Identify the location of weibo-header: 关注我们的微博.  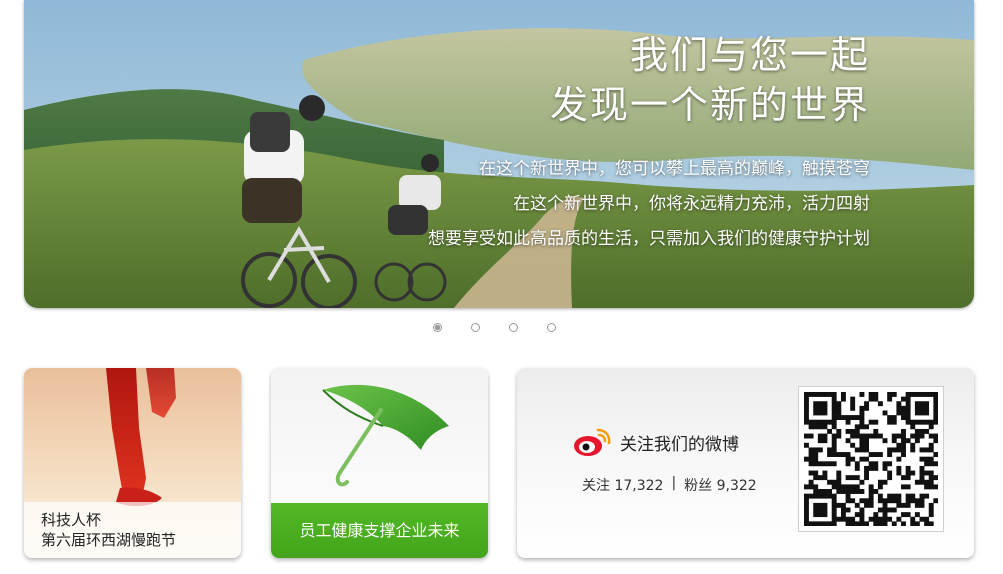
(655, 442).